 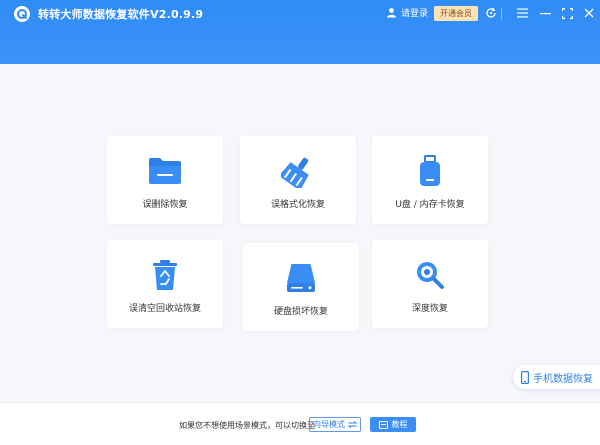 I want to click on recycle-bin-icon, so click(x=165, y=275).